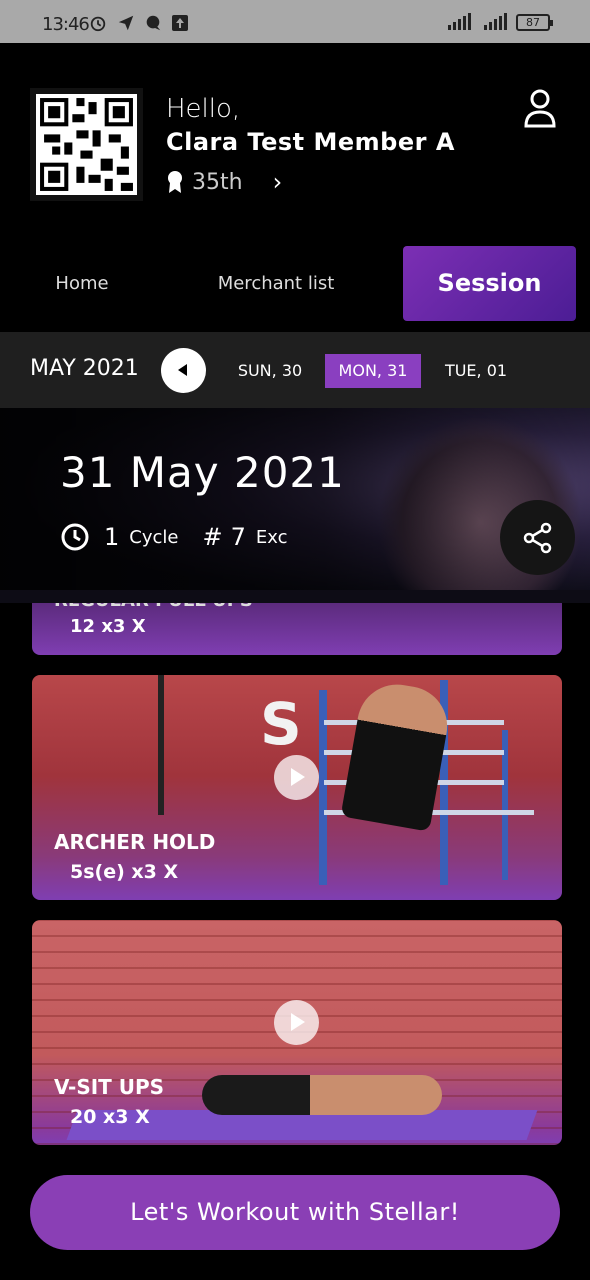  I want to click on exercise-card: REGULAR PULL UPS 12 x3 X, so click(297, 627).